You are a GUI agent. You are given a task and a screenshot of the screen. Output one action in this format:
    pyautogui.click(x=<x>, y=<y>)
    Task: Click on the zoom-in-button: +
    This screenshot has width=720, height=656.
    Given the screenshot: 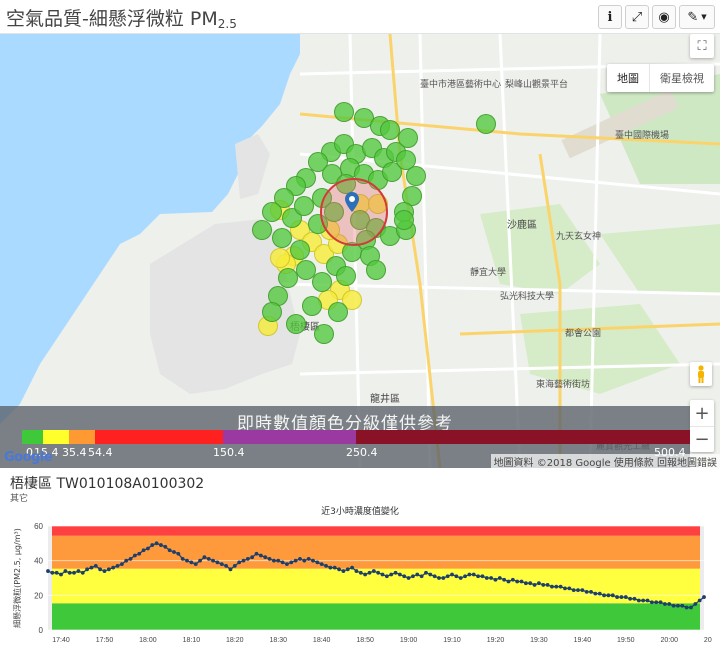 What is the action you would take?
    pyautogui.click(x=702, y=413)
    